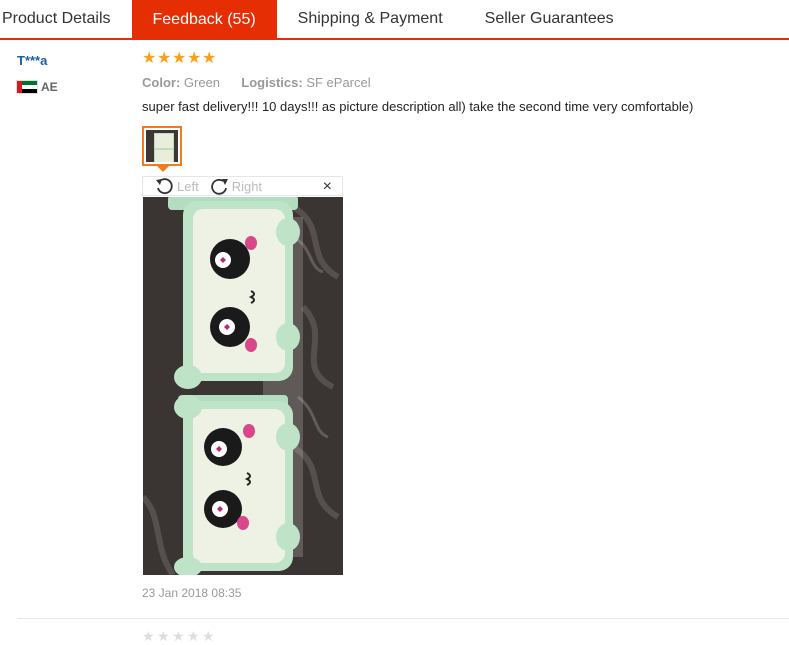 This screenshot has width=789, height=645. Describe the element at coordinates (164, 186) in the screenshot. I see `rotate-left-icon` at that location.